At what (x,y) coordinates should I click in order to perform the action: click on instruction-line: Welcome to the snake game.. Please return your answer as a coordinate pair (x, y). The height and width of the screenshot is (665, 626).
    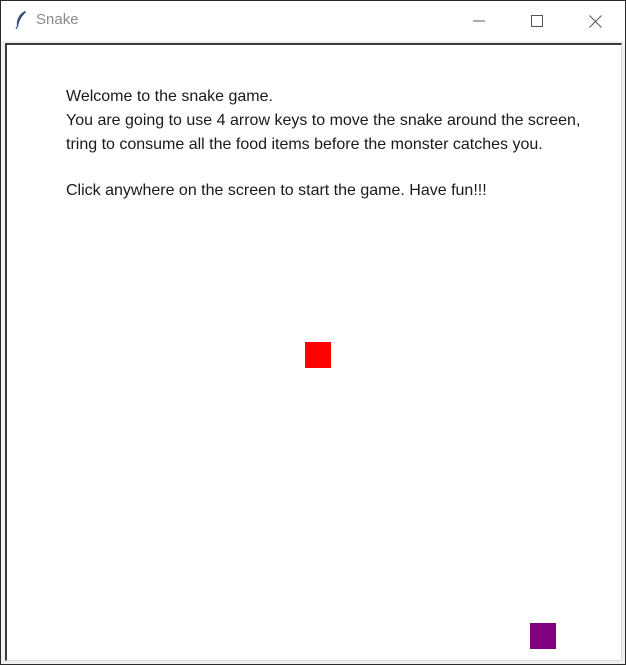
    Looking at the image, I should click on (169, 96).